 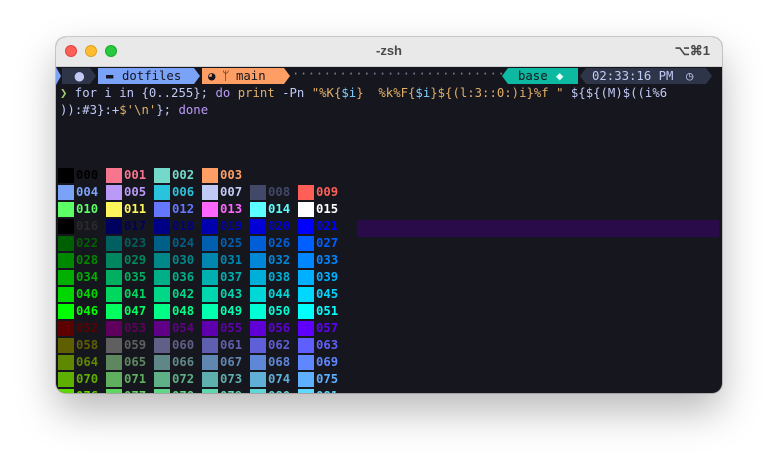 I want to click on window-shortcut: ⌥⌘1, so click(x=692, y=50).